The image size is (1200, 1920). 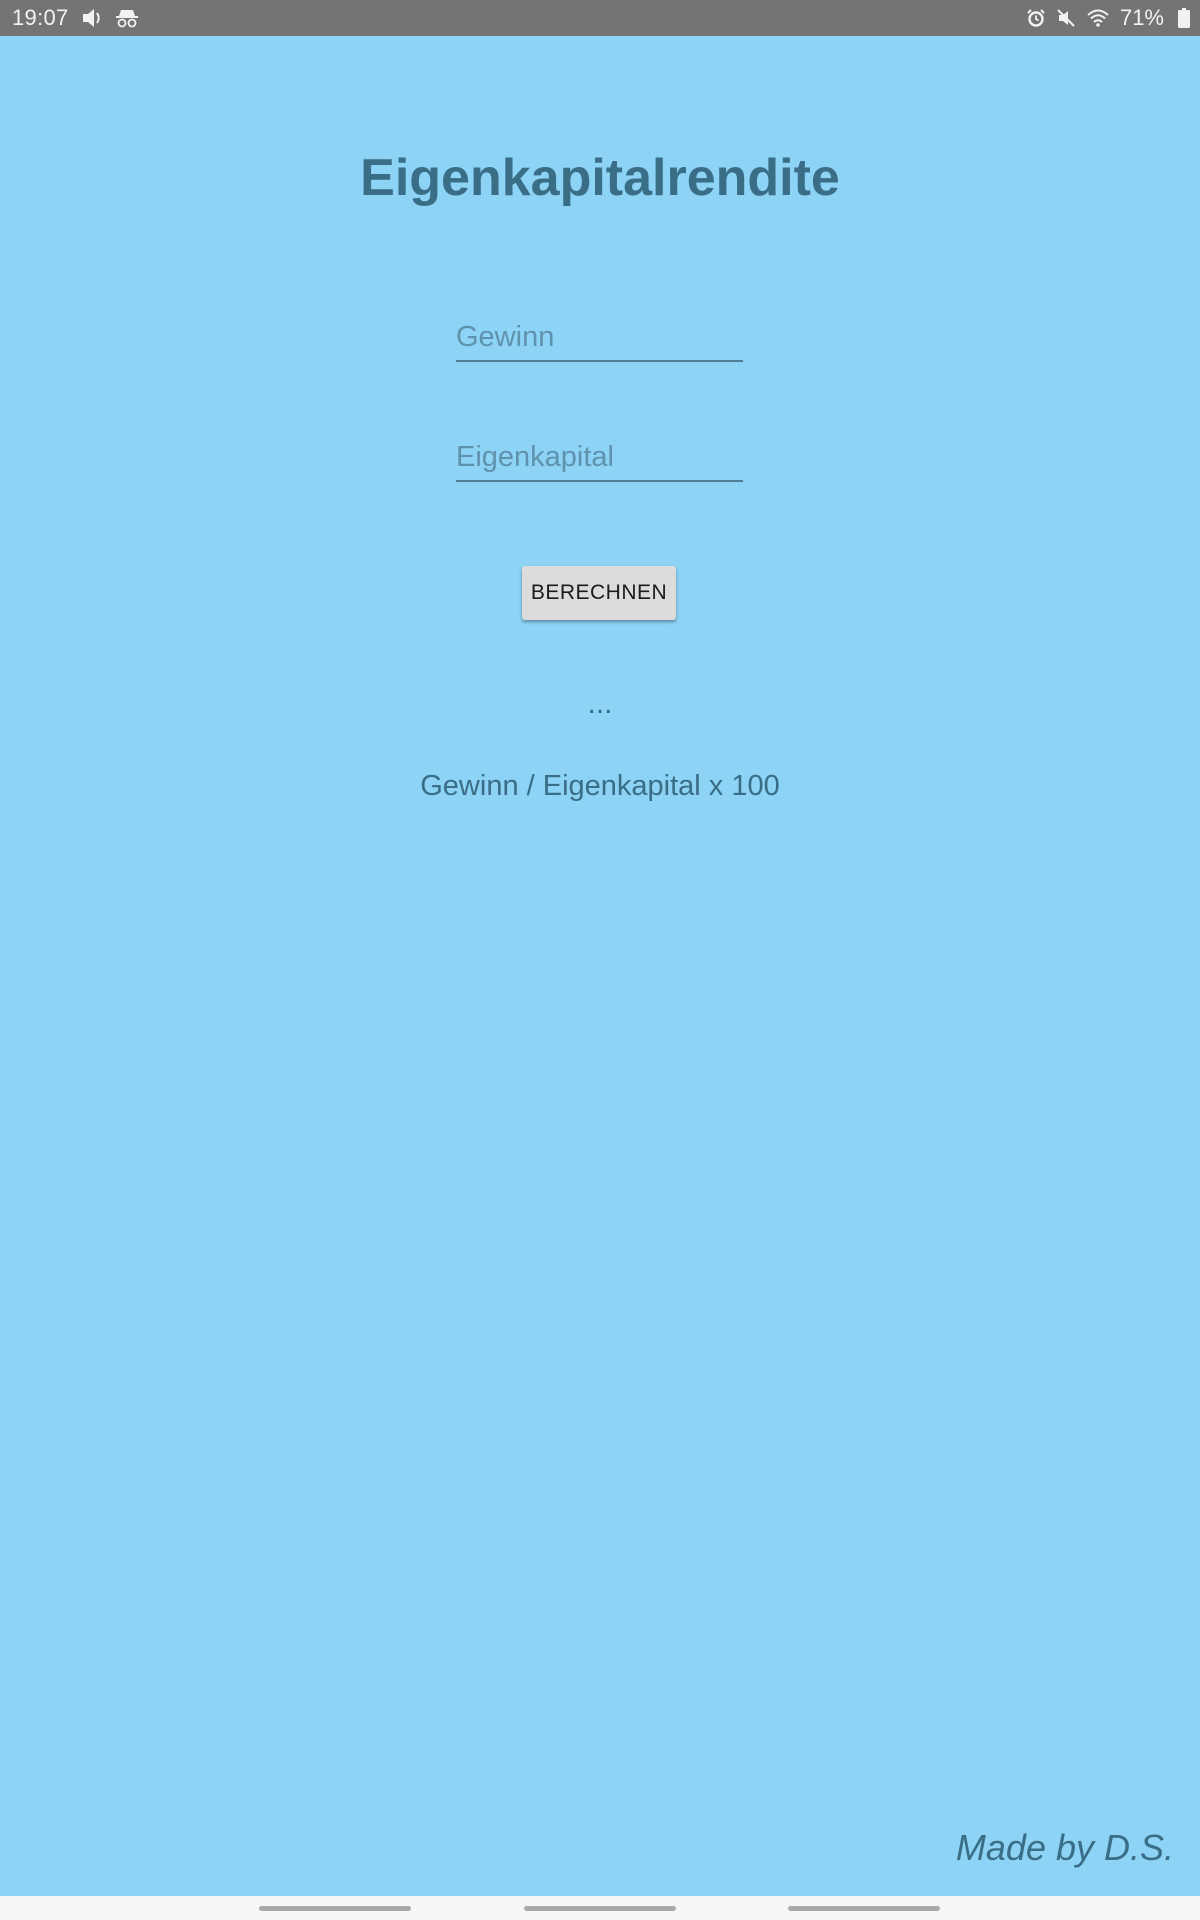 What do you see at coordinates (1064, 1847) in the screenshot?
I see `credit-text: Made by D.S.` at bounding box center [1064, 1847].